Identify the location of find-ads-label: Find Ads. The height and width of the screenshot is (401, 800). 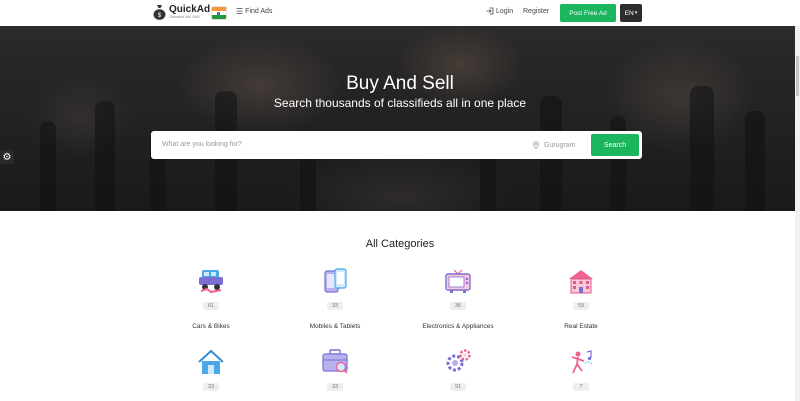
(259, 11).